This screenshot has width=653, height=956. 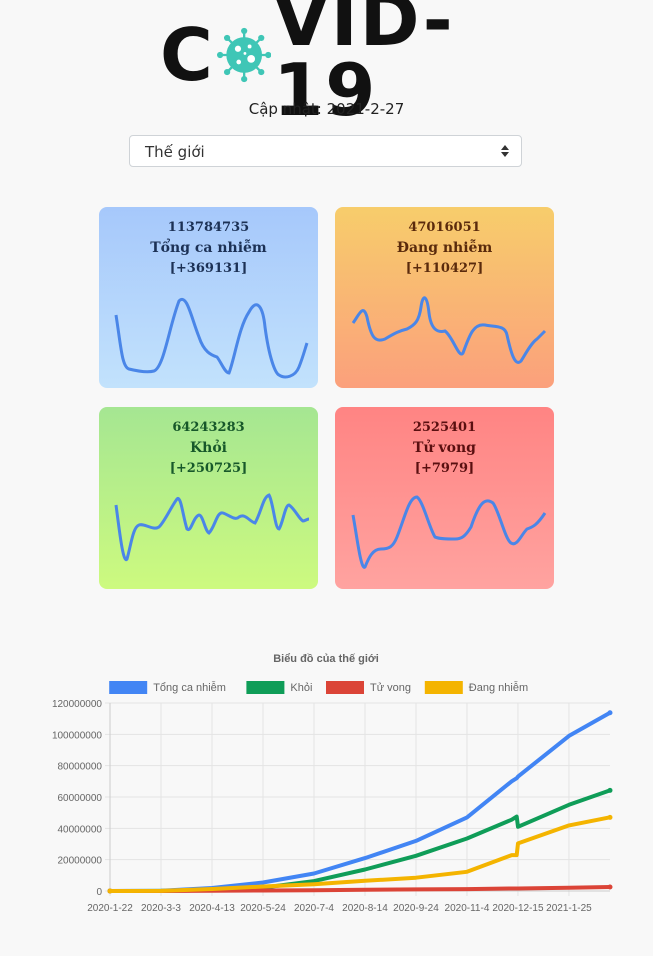 I want to click on virus-icon, so click(x=244, y=55).